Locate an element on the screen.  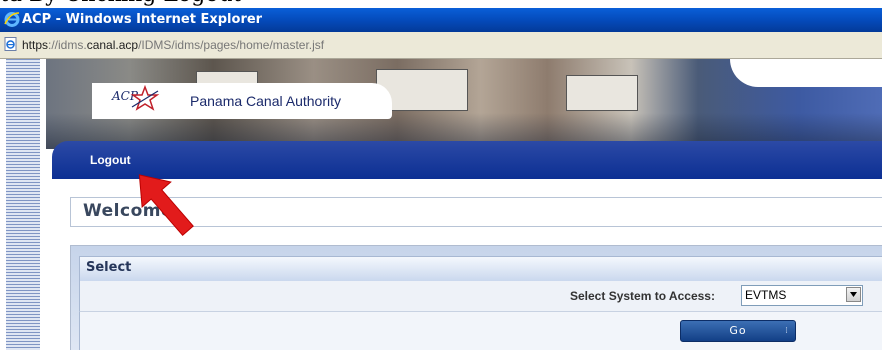
document-text-fragment: ta By Clicking Logout is located at coordinates (121, 4).